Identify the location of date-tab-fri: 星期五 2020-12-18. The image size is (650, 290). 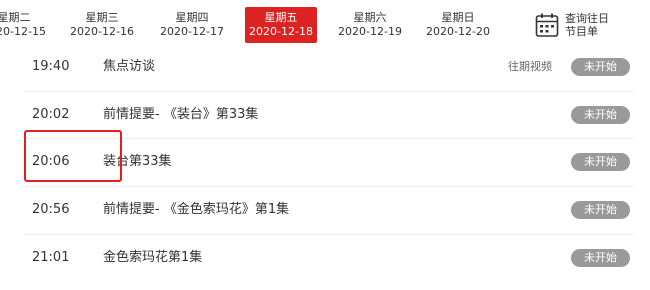
(281, 25).